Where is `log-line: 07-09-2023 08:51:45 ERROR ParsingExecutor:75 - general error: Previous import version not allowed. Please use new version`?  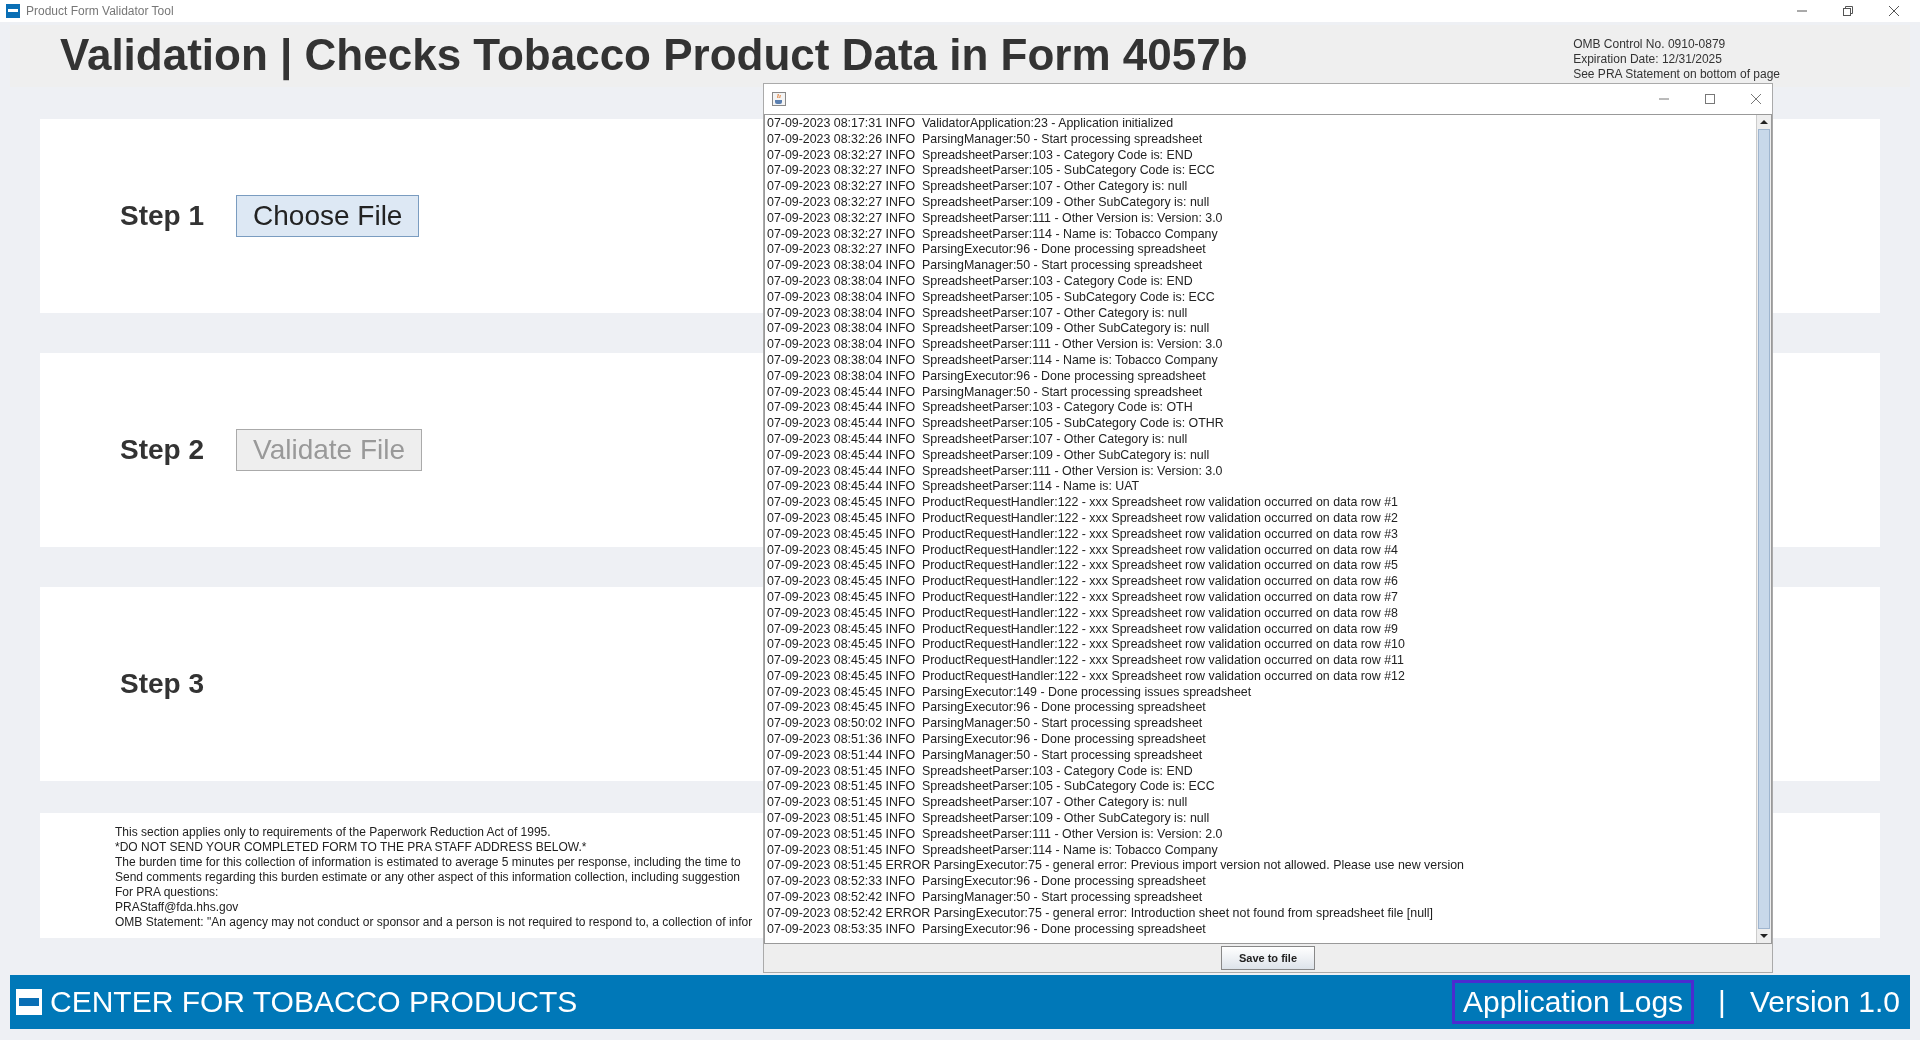 log-line: 07-09-2023 08:51:45 ERROR ParsingExecutor:75 - general error: Previous import version not allowed. Please use new version is located at coordinates (1116, 866).